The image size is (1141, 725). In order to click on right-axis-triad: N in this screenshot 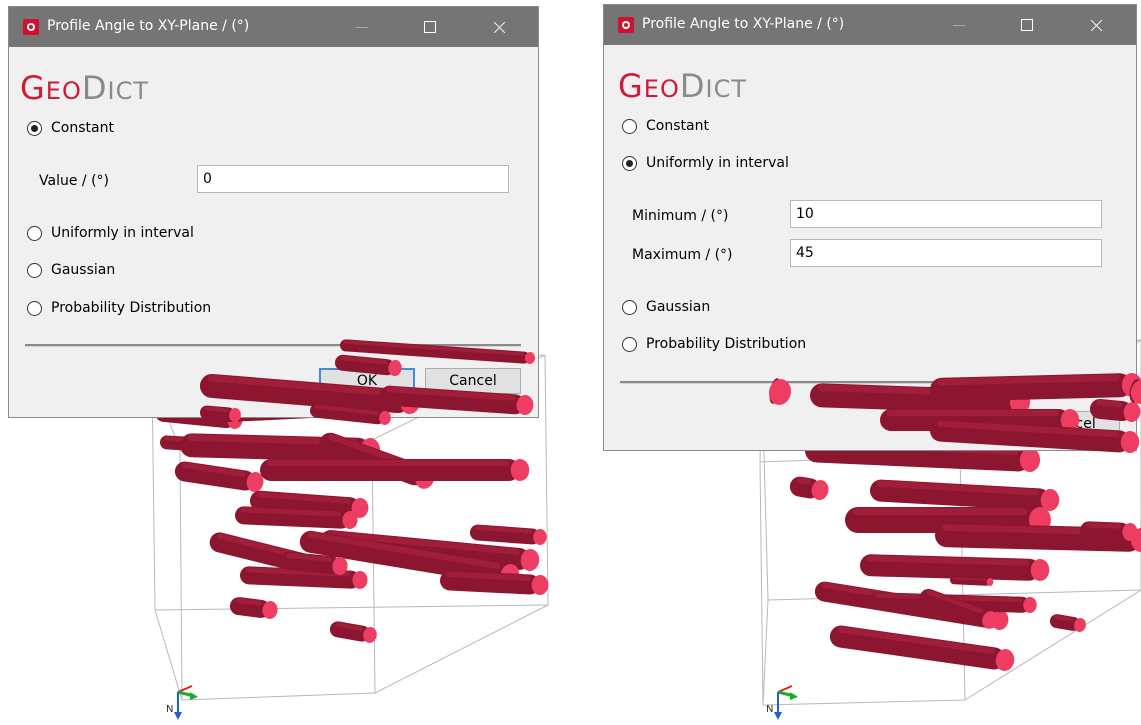, I will do `click(782, 702)`.